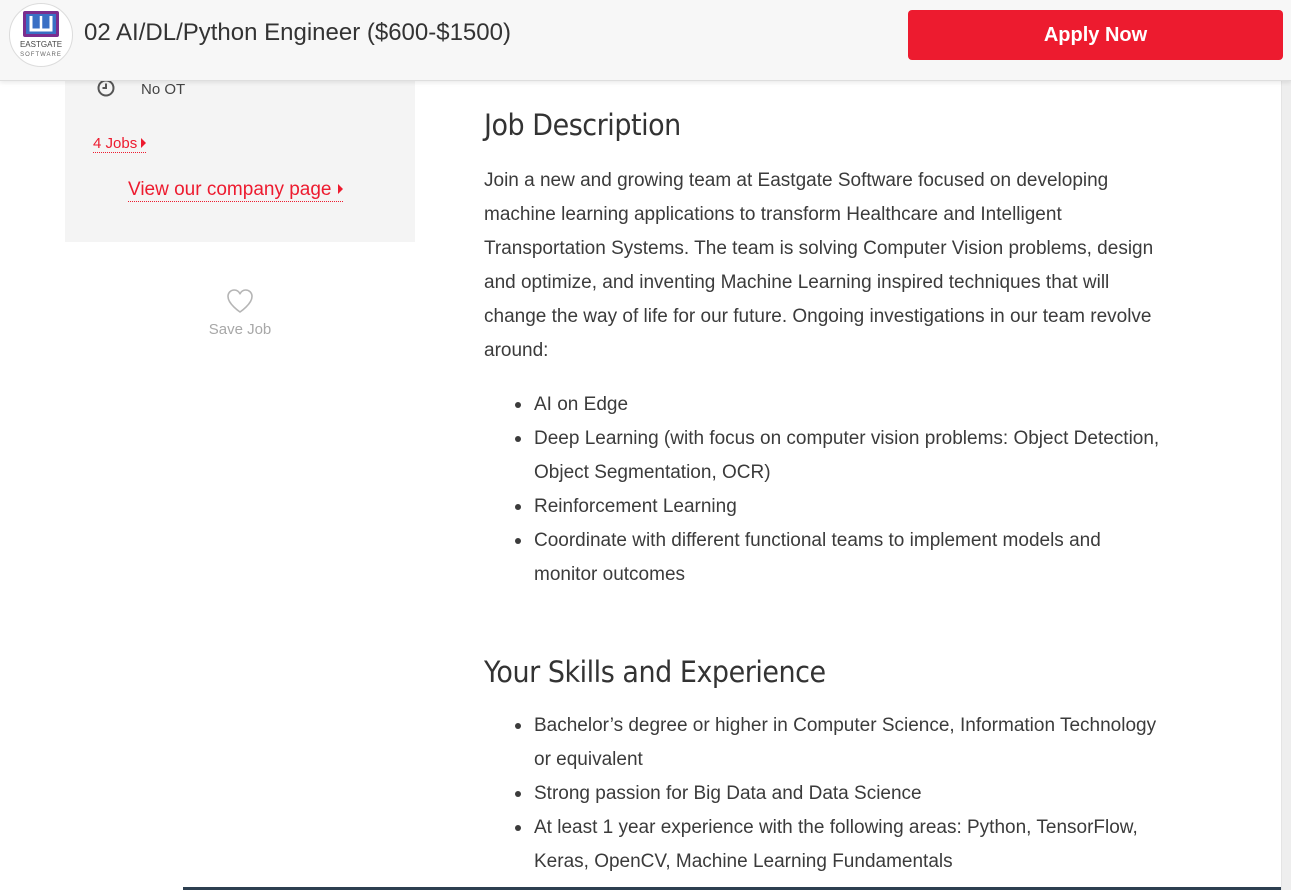 The width and height of the screenshot is (1291, 890). I want to click on clock-icon, so click(106, 88).